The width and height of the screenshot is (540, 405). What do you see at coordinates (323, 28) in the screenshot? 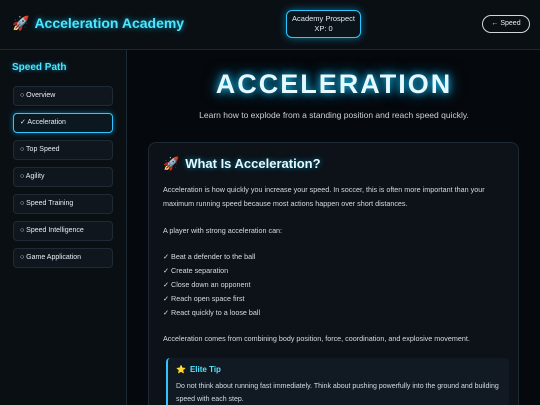
I see `xp-value: XP: 0` at bounding box center [323, 28].